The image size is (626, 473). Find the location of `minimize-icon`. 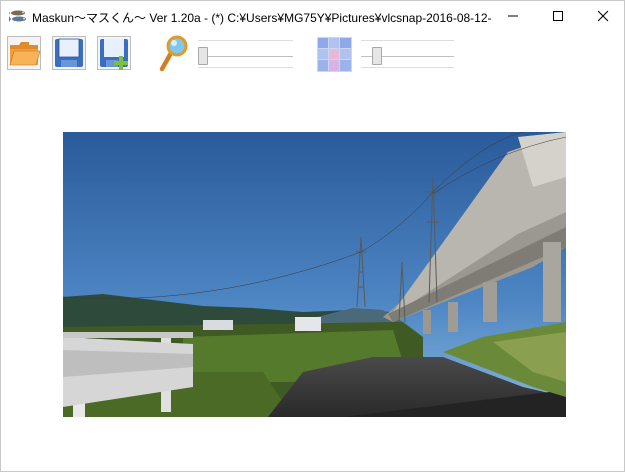

minimize-icon is located at coordinates (512, 16).